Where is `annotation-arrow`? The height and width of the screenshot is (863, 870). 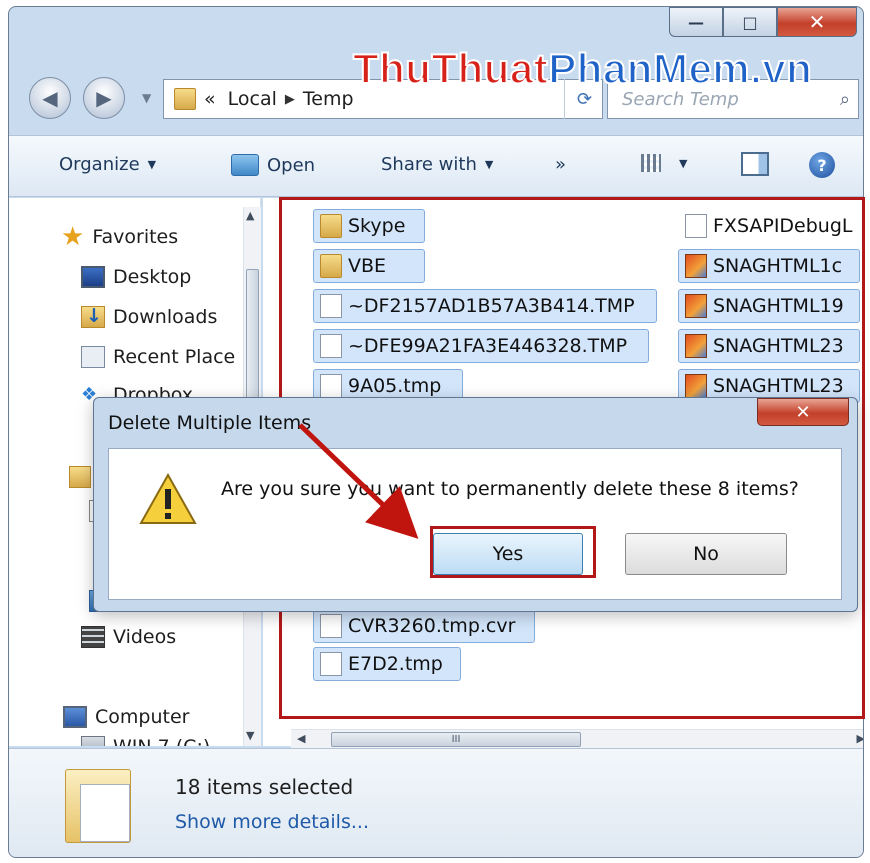 annotation-arrow is located at coordinates (358, 481).